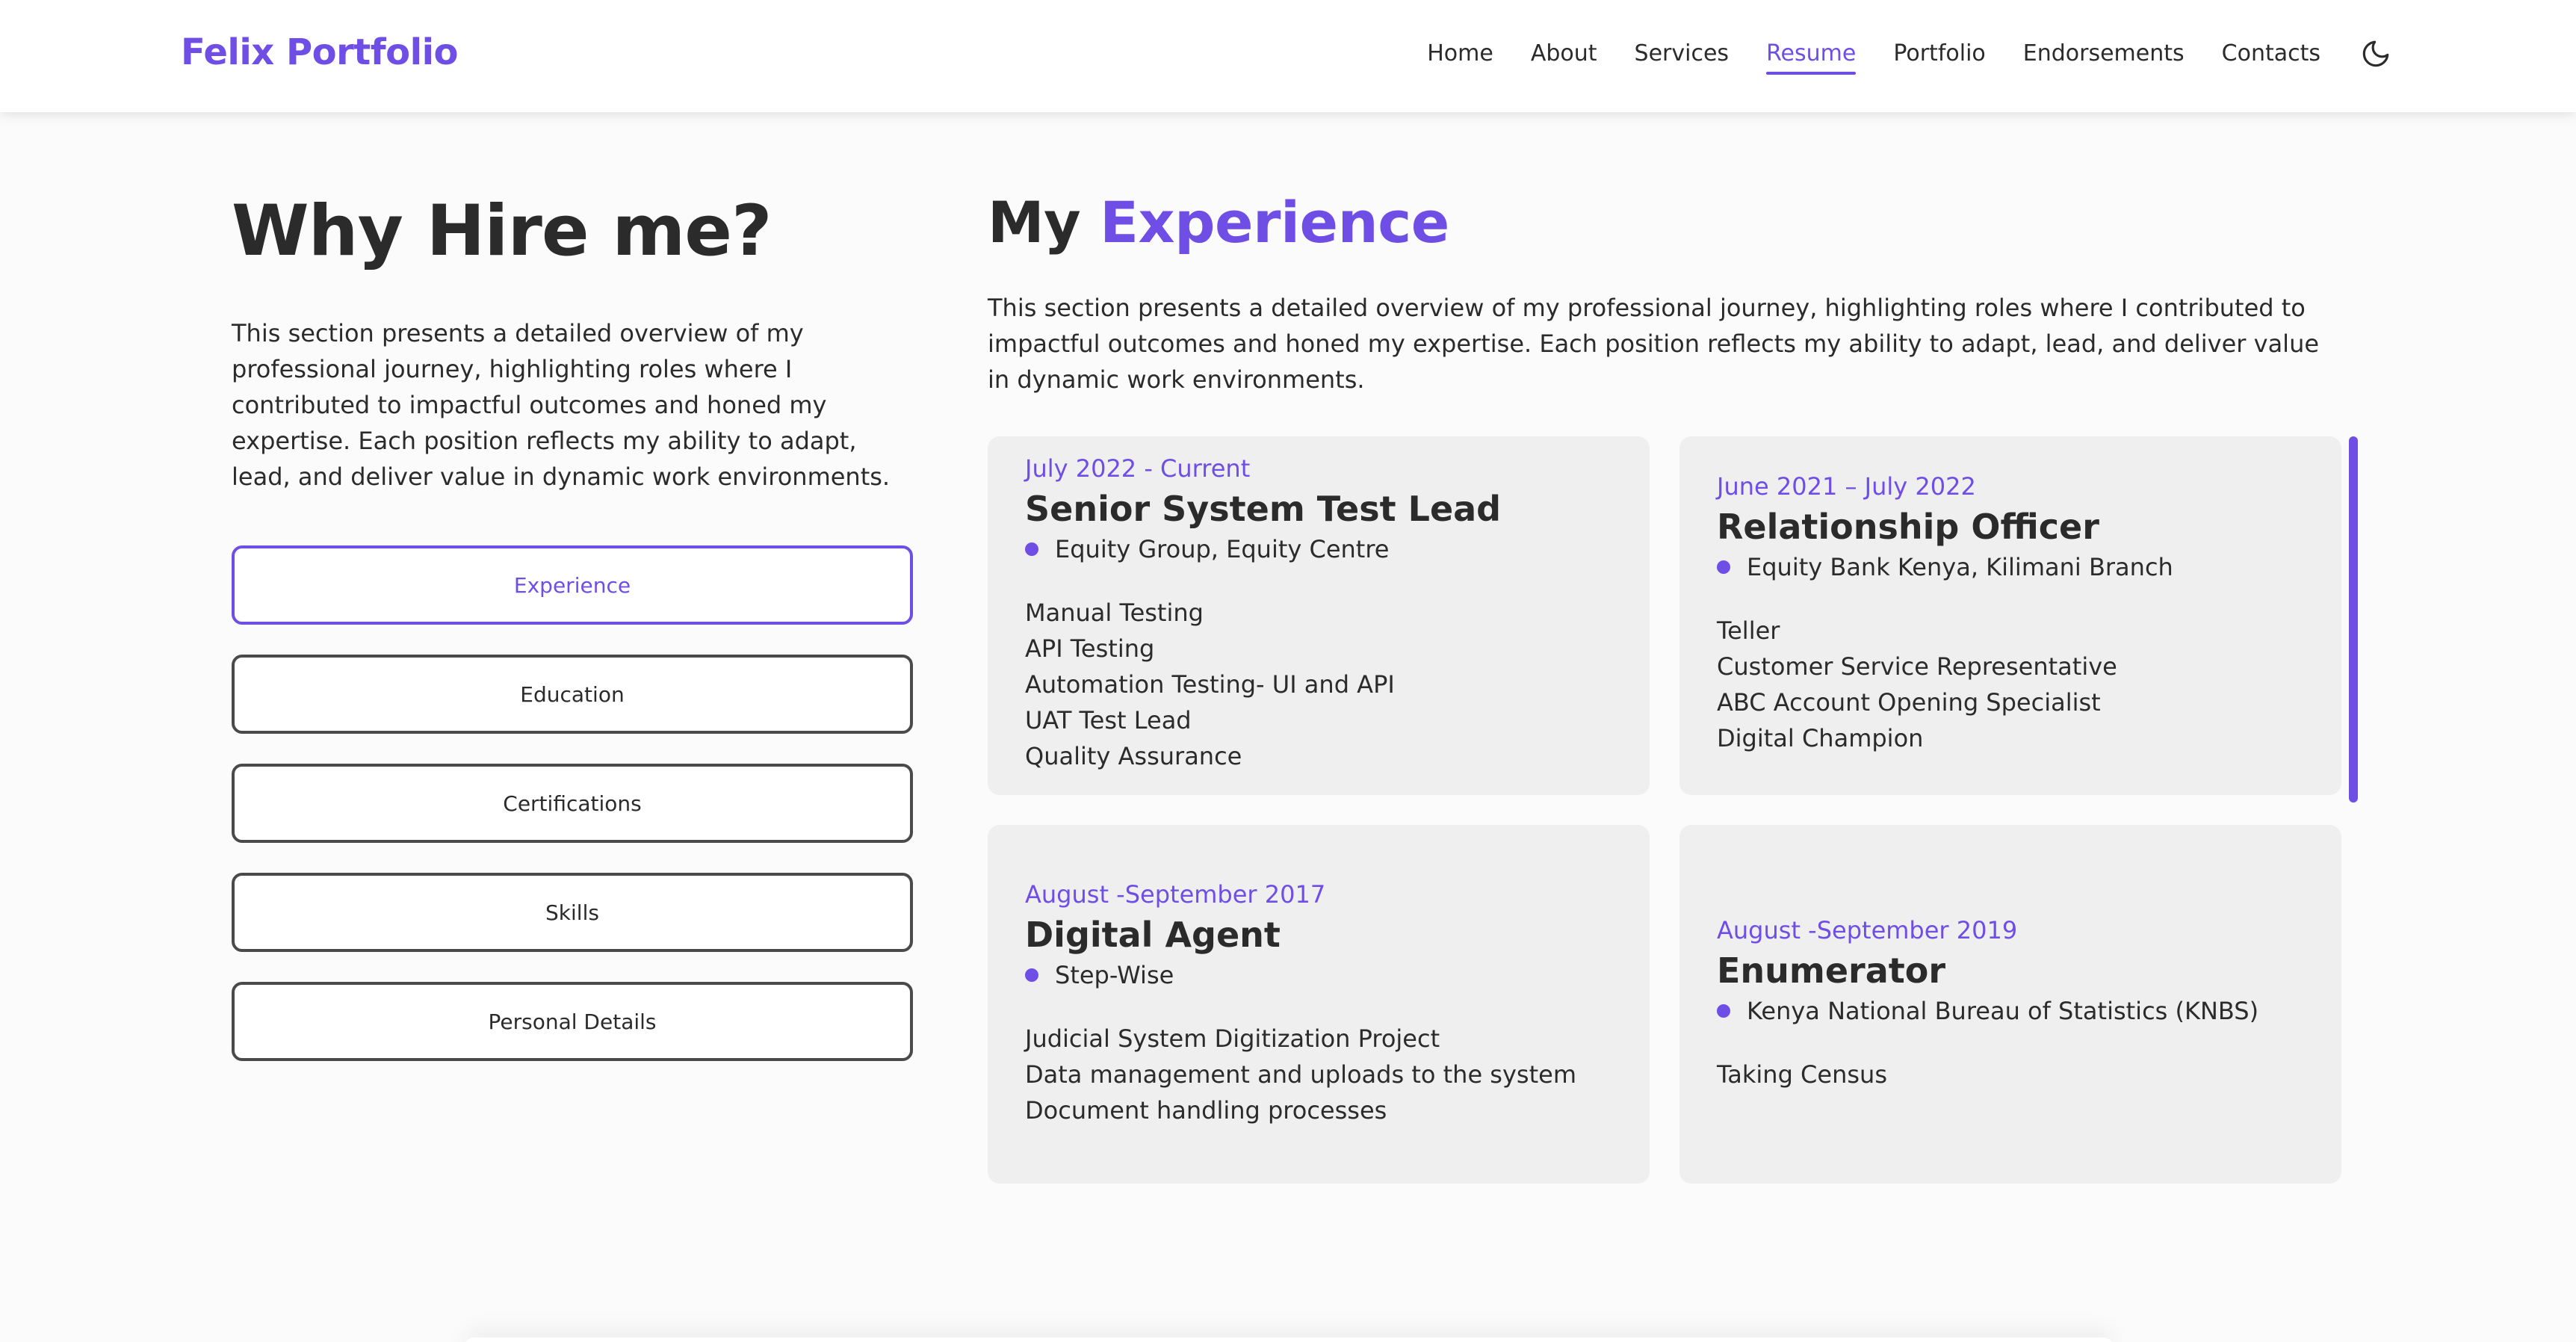 The image size is (2576, 1342). I want to click on nav-contacts: Contacts, so click(2271, 54).